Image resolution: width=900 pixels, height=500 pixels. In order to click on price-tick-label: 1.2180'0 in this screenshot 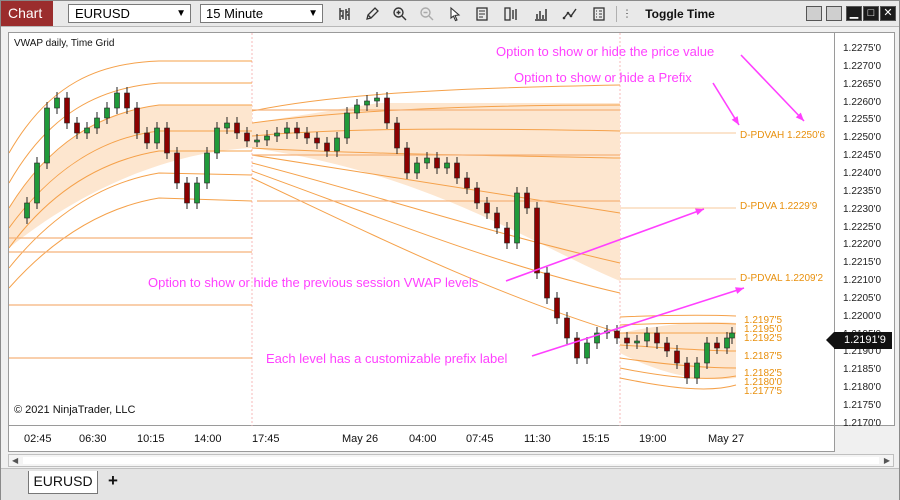, I will do `click(862, 388)`.